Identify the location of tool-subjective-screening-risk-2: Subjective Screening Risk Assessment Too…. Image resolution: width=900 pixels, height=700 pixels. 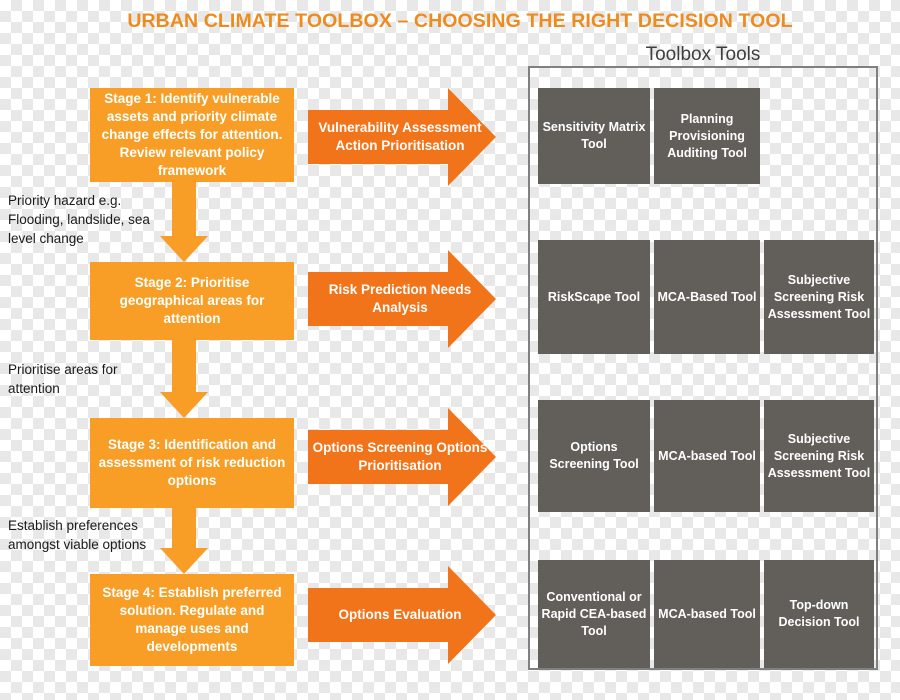
(819, 297).